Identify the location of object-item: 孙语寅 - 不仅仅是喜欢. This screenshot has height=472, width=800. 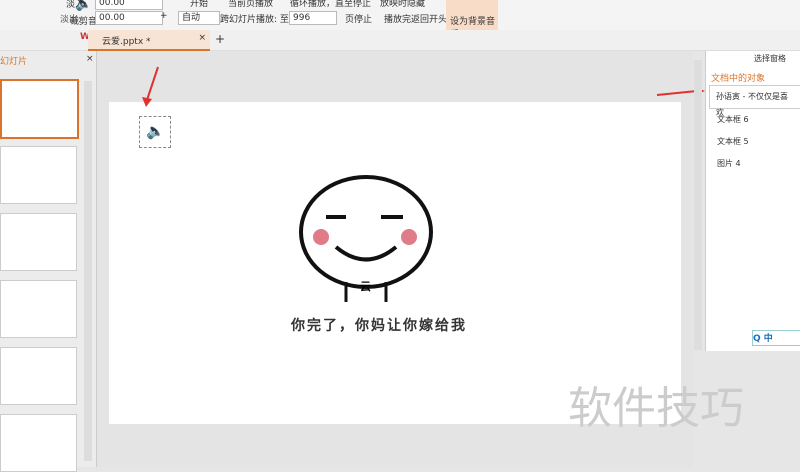
(754, 101).